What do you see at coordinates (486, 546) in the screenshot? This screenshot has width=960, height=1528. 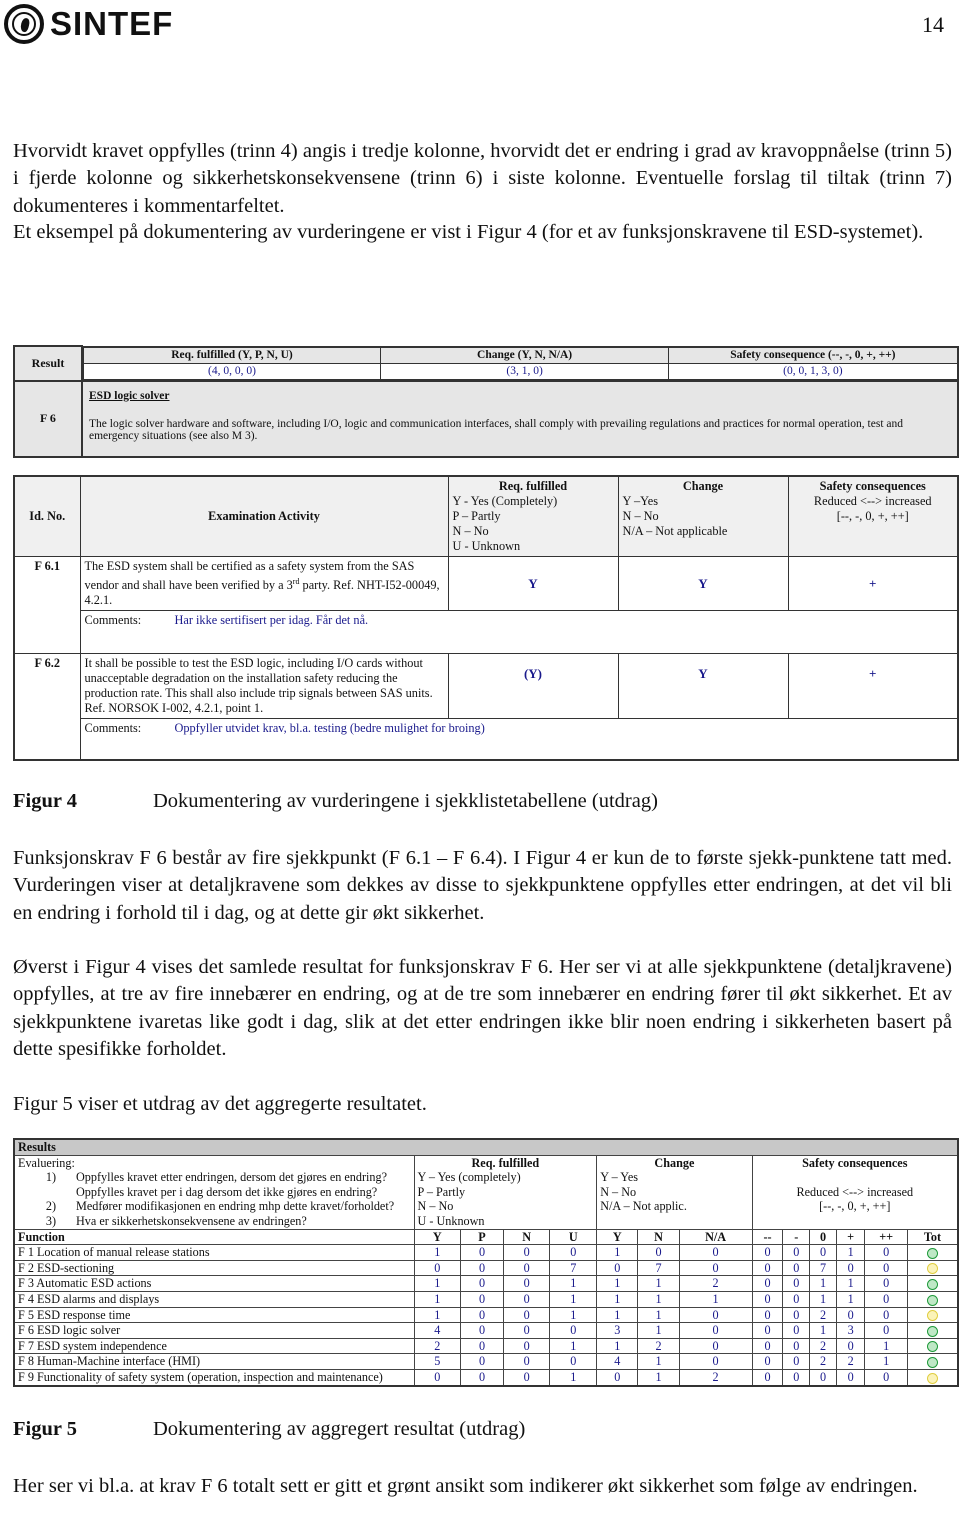 I see `legend-line: U - Unknown` at bounding box center [486, 546].